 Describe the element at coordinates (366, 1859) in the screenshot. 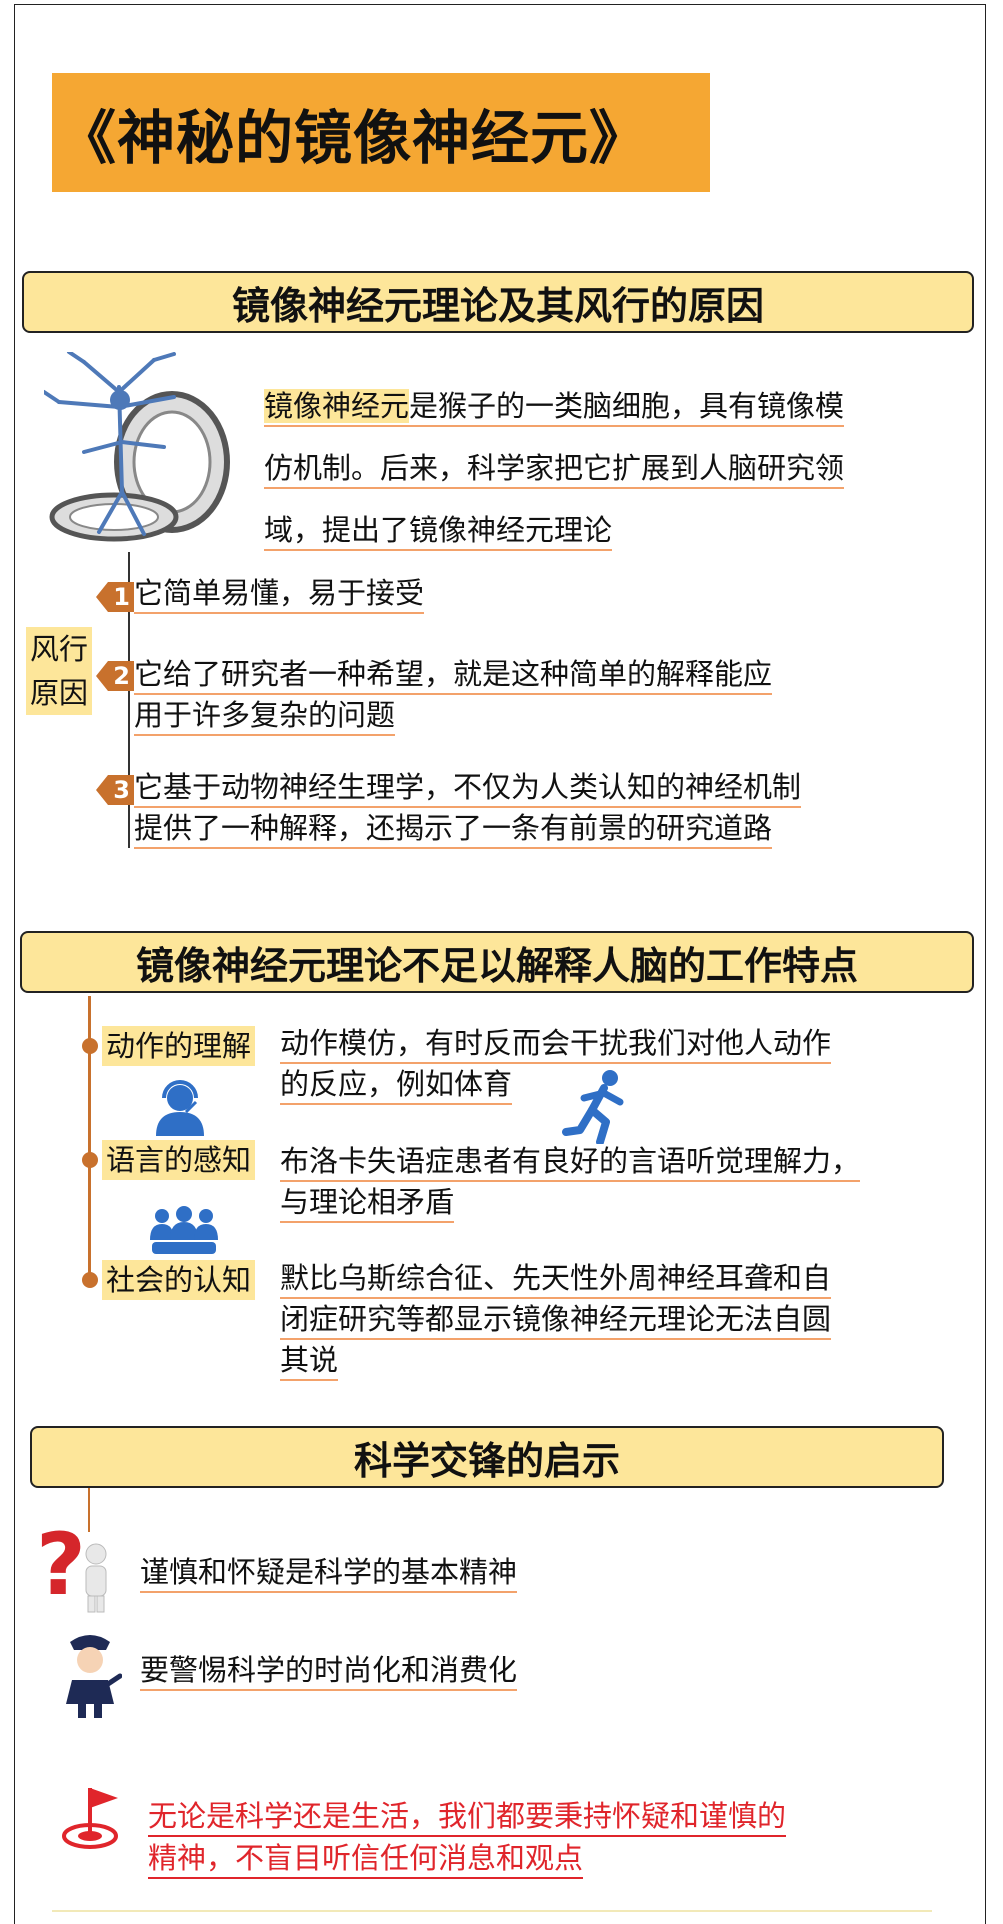

I see `conclusion-line-2: 精神，不盲目听信任何消息和观点` at that location.